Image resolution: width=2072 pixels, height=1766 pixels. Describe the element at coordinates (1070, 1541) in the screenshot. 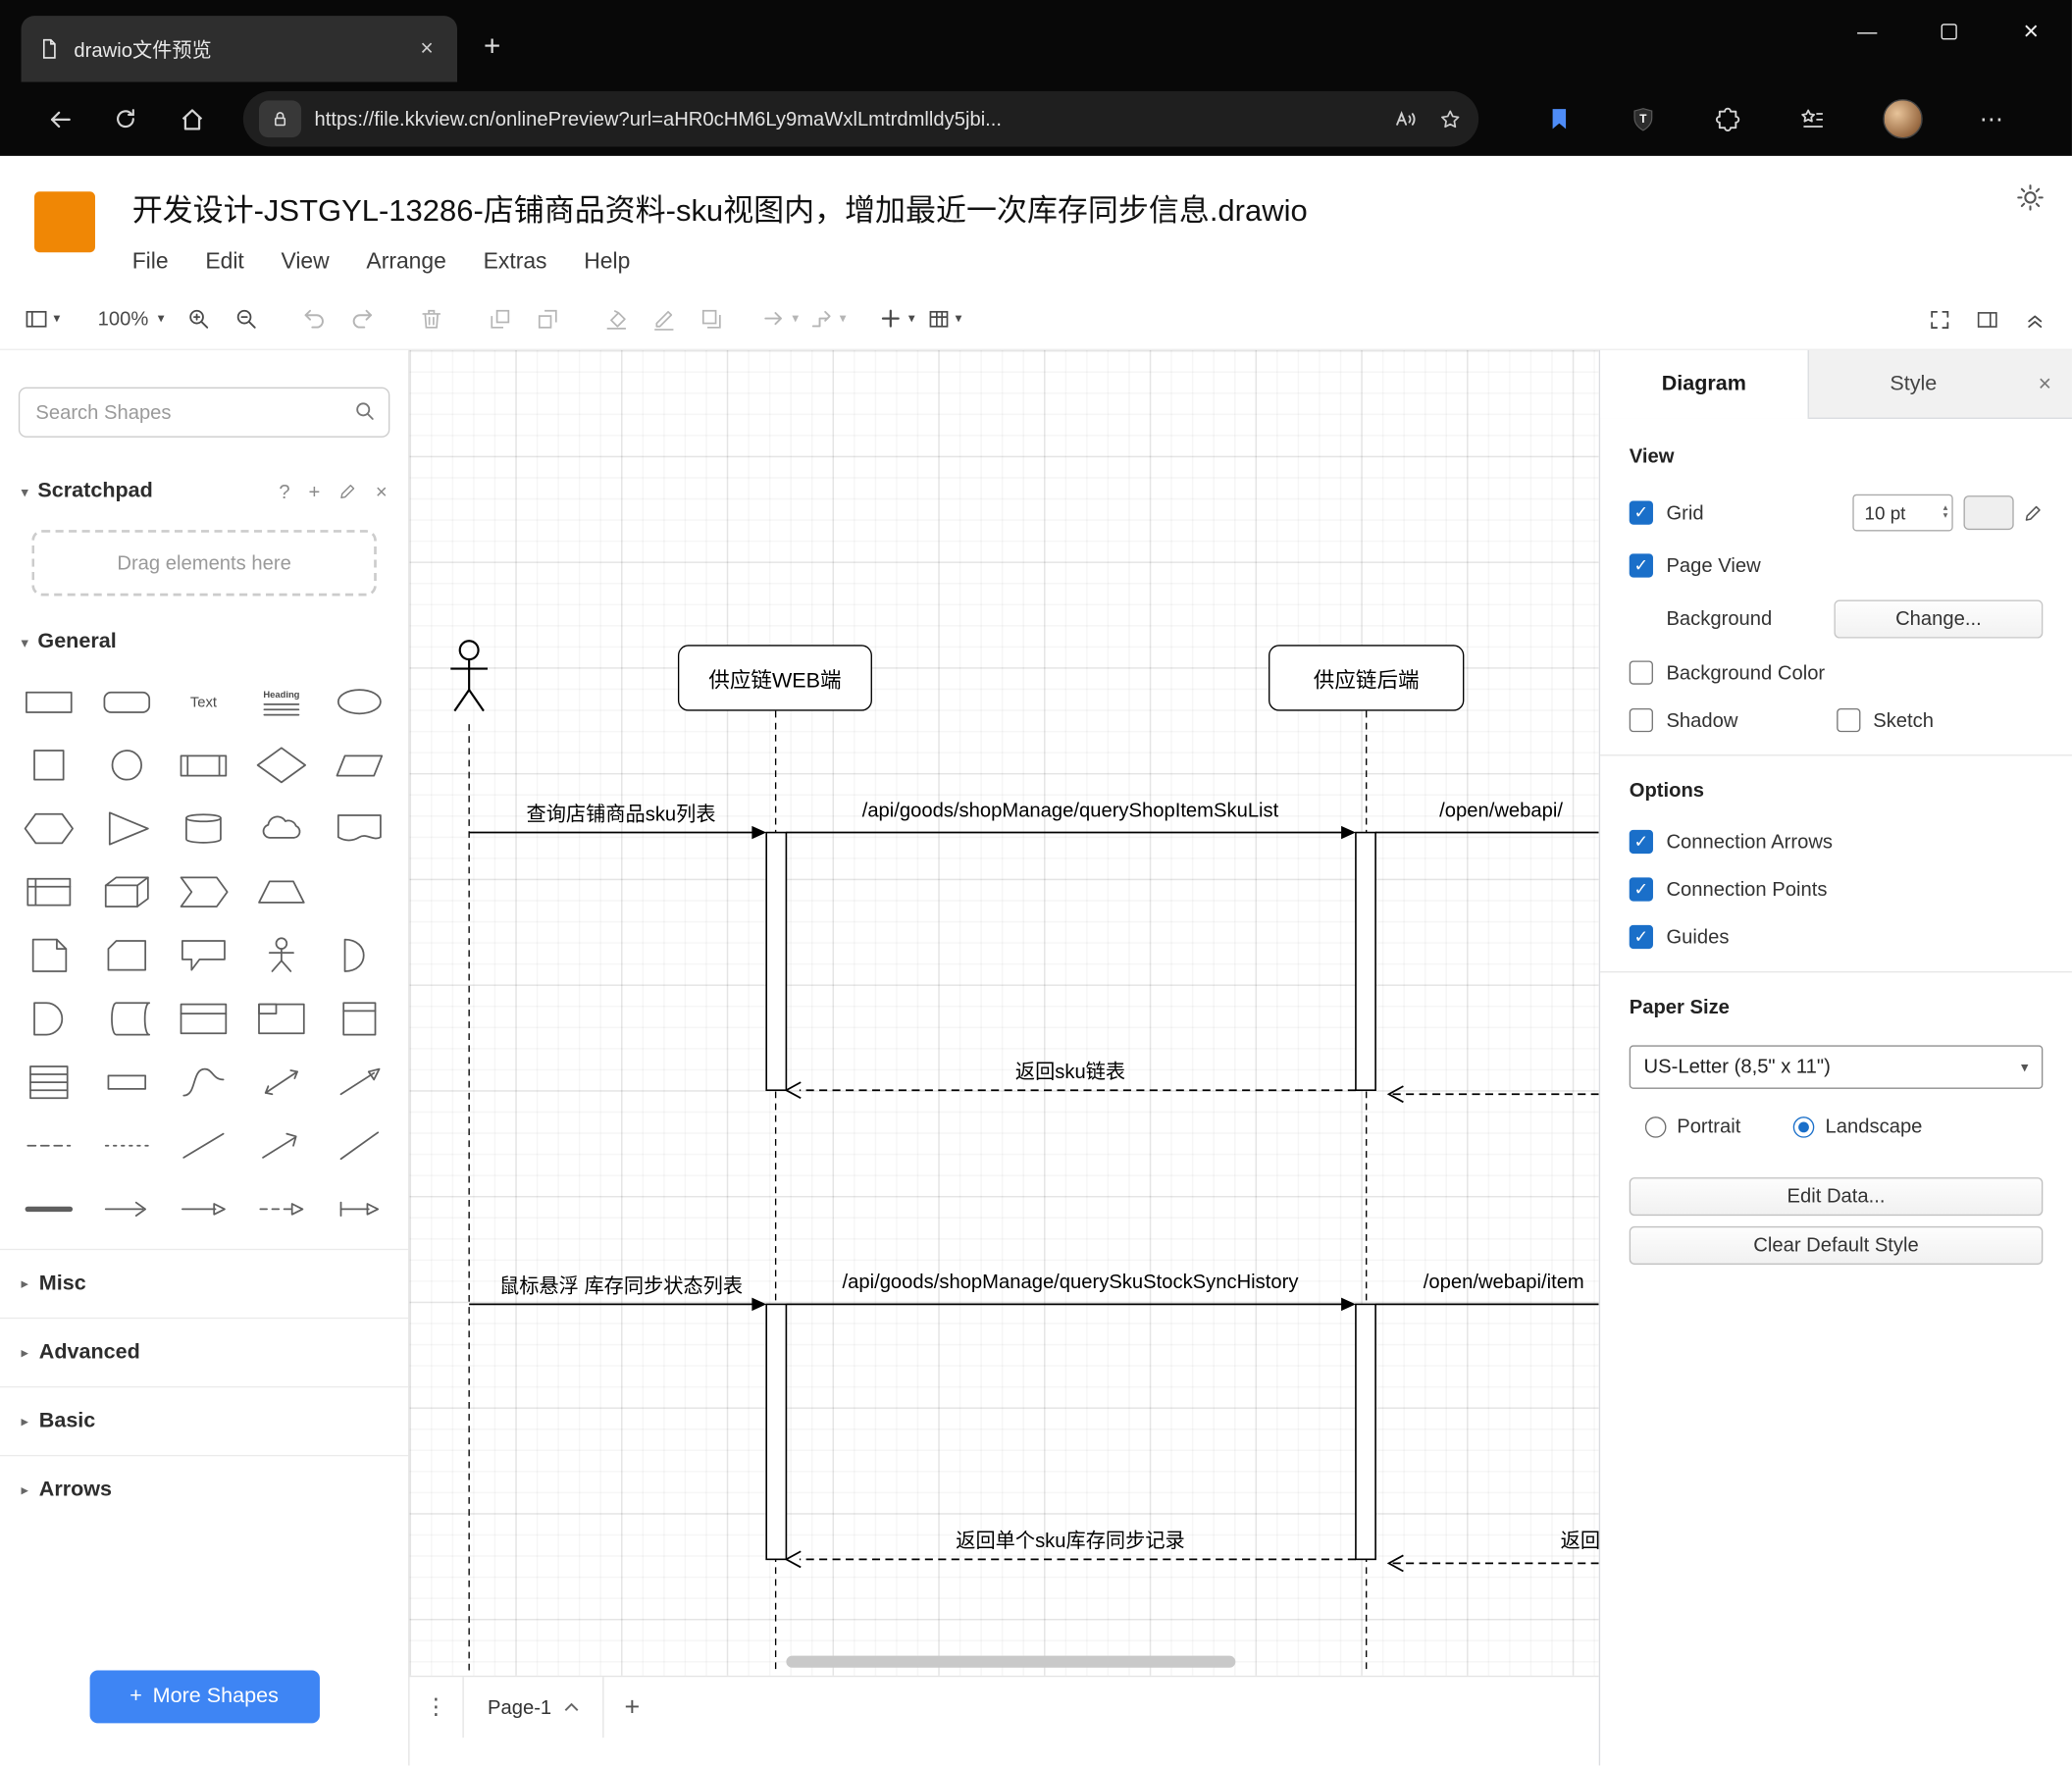

I see `message-label: 返回单个sku库存同步记录` at that location.